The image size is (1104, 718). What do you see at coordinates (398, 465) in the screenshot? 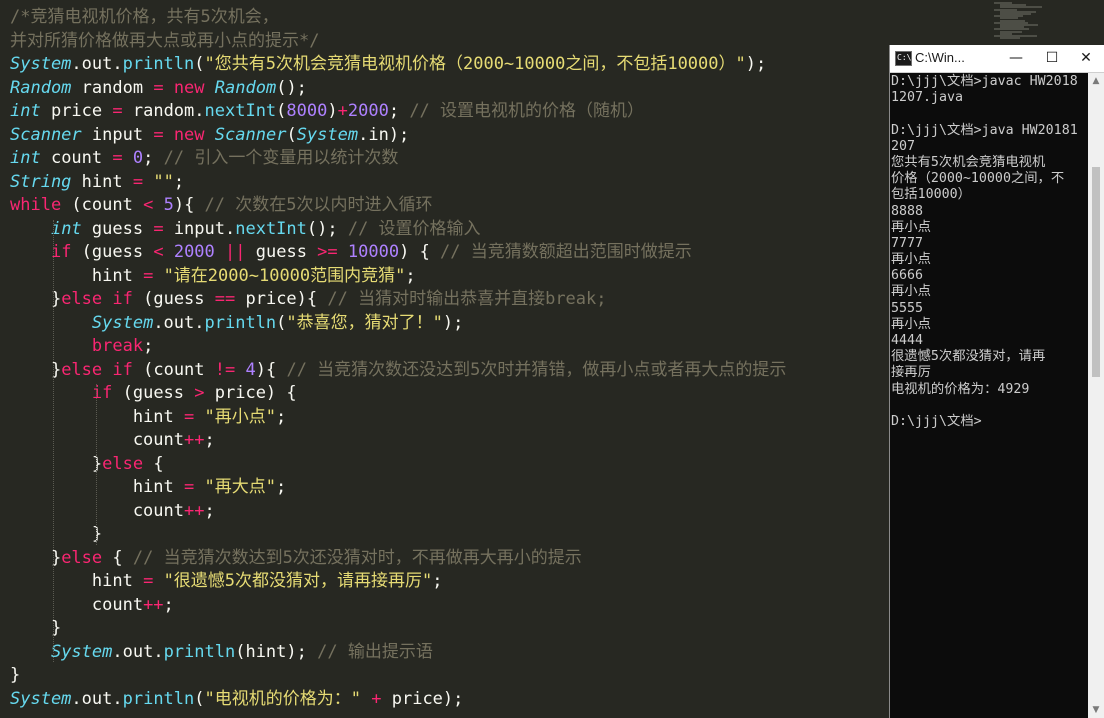
I see `code-line: }else {` at bounding box center [398, 465].